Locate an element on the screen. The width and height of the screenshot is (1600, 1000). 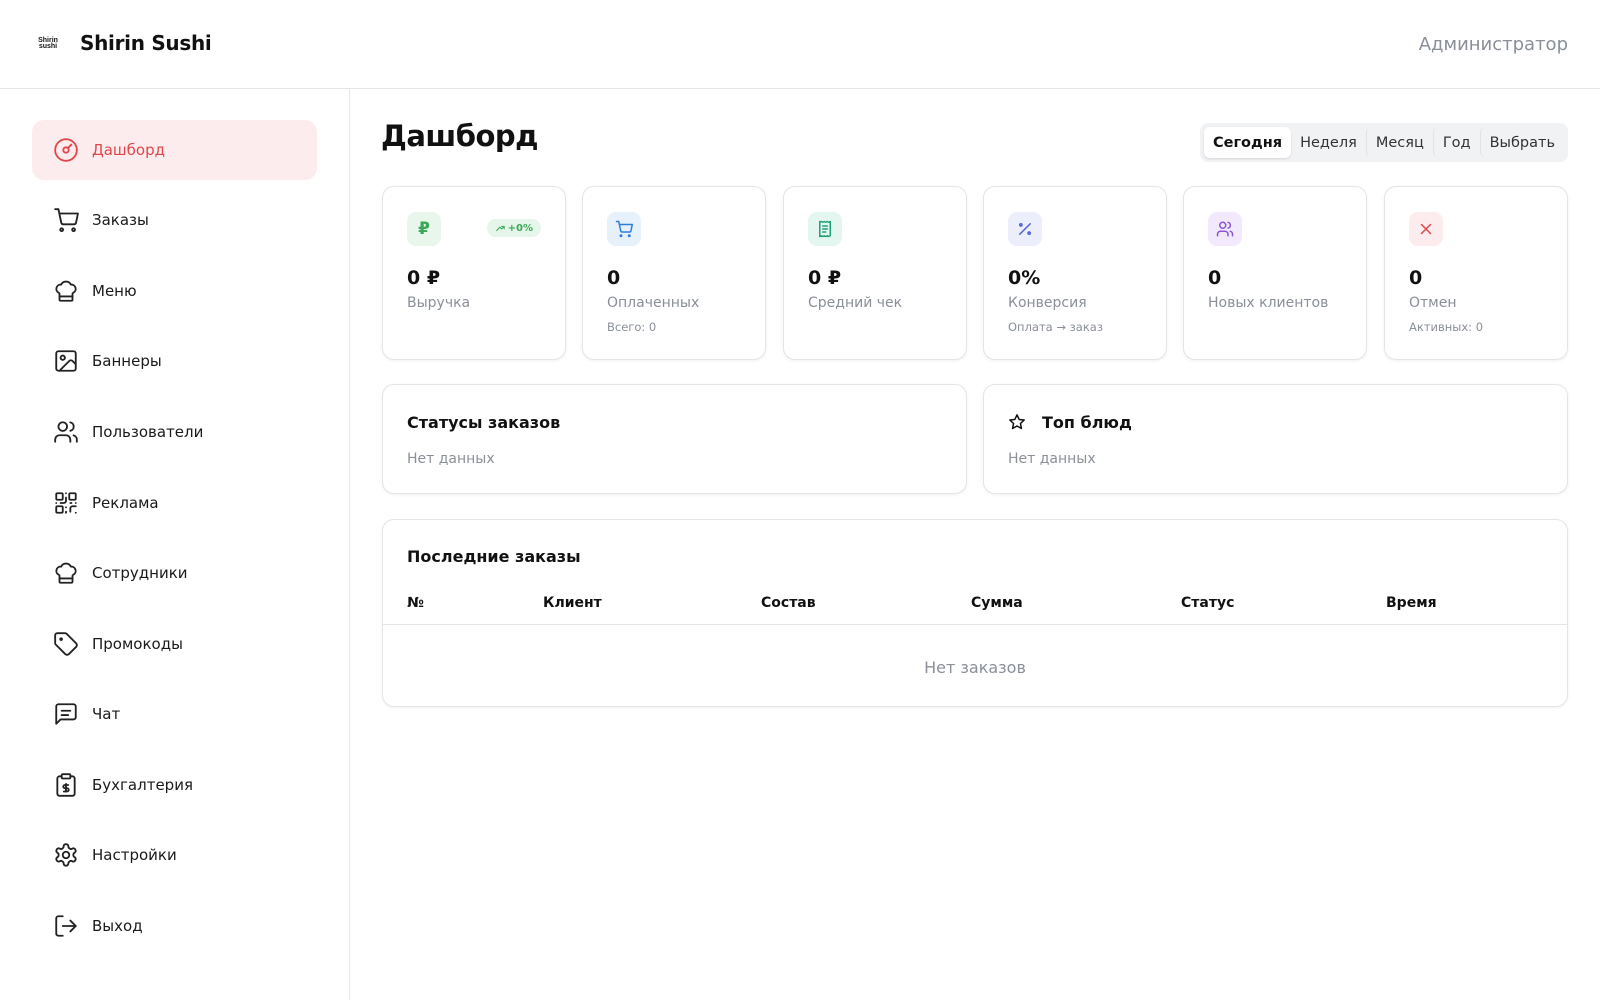
stat-subtext: Всего: 0 is located at coordinates (632, 327).